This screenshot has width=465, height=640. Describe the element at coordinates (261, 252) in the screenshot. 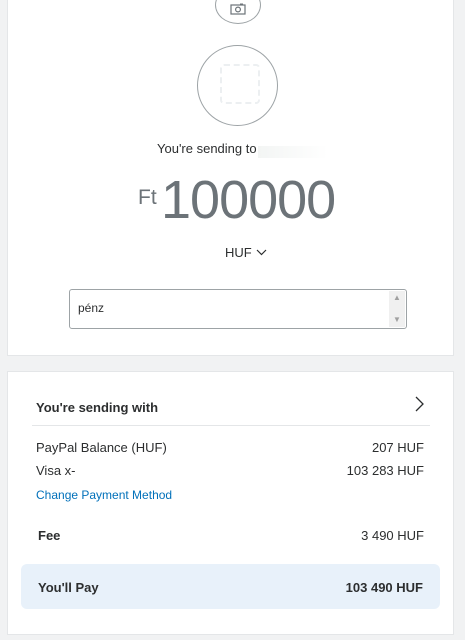

I see `chevron-down-icon` at that location.